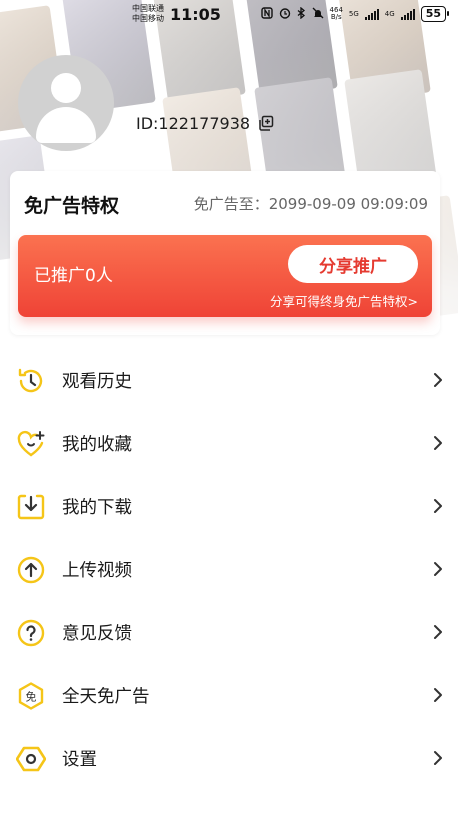 The image size is (458, 820). Describe the element at coordinates (31, 759) in the screenshot. I see `settings-hexagon-icon` at that location.